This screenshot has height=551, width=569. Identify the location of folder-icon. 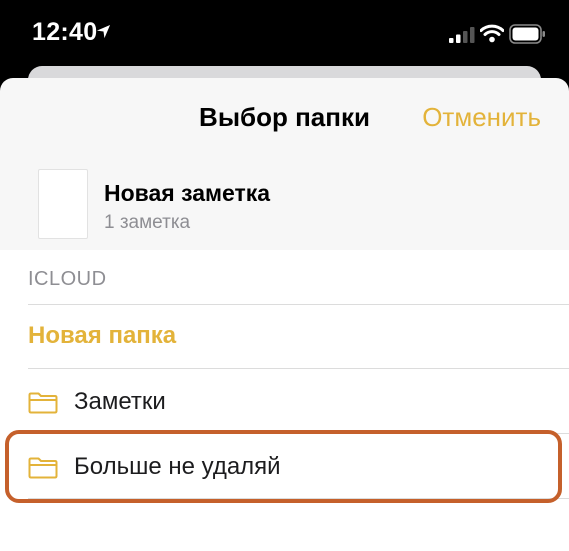
(43, 403).